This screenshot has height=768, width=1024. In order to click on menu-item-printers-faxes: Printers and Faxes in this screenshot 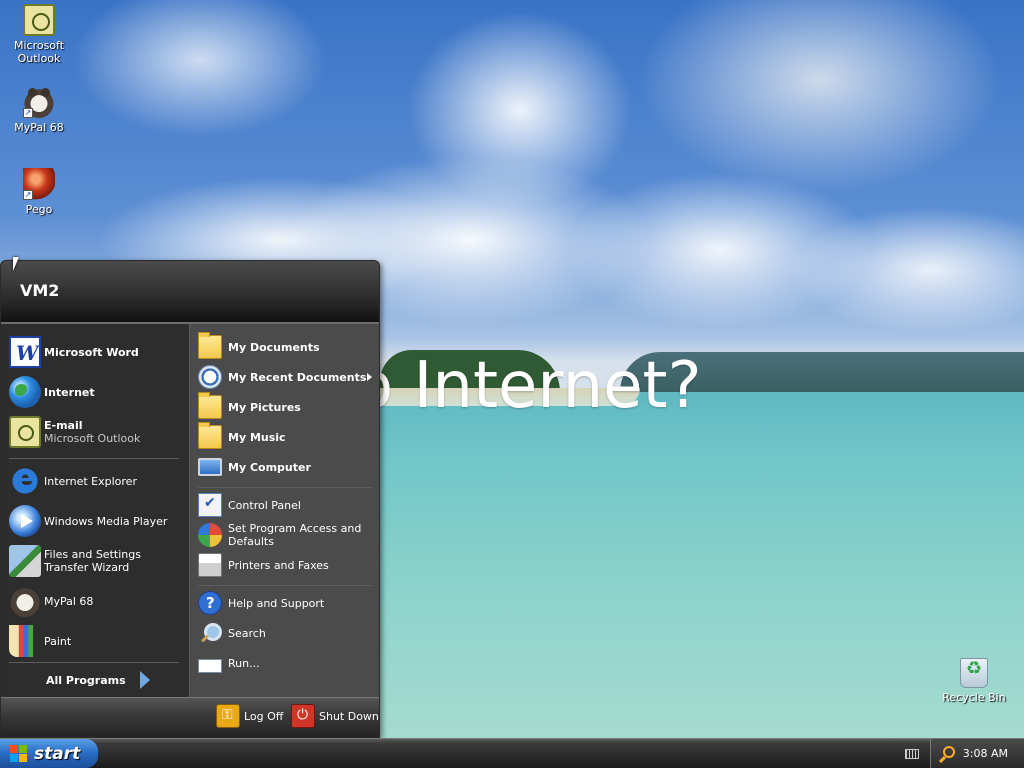, I will do `click(287, 565)`.